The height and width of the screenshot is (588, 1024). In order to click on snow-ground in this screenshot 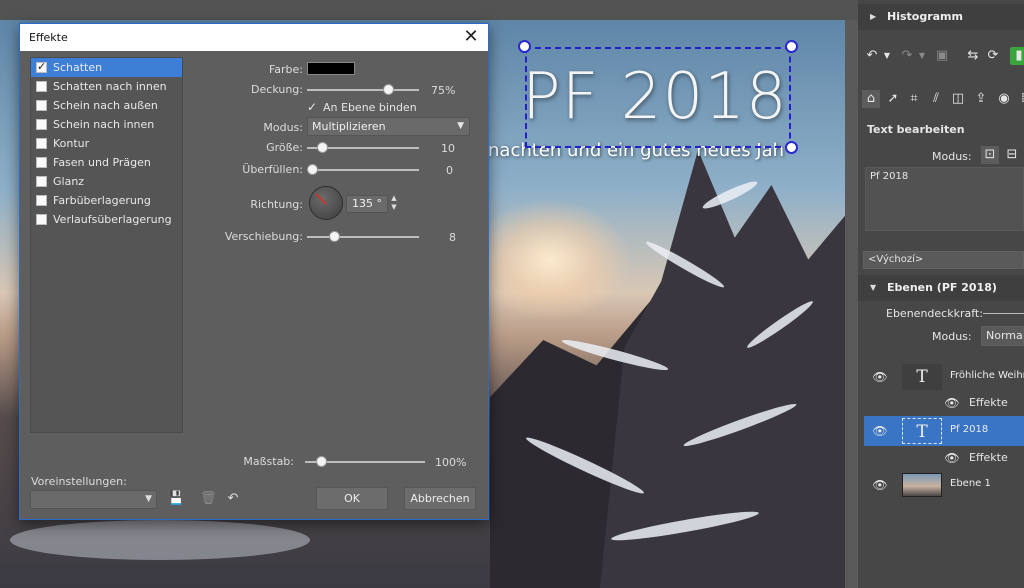, I will do `click(160, 540)`.